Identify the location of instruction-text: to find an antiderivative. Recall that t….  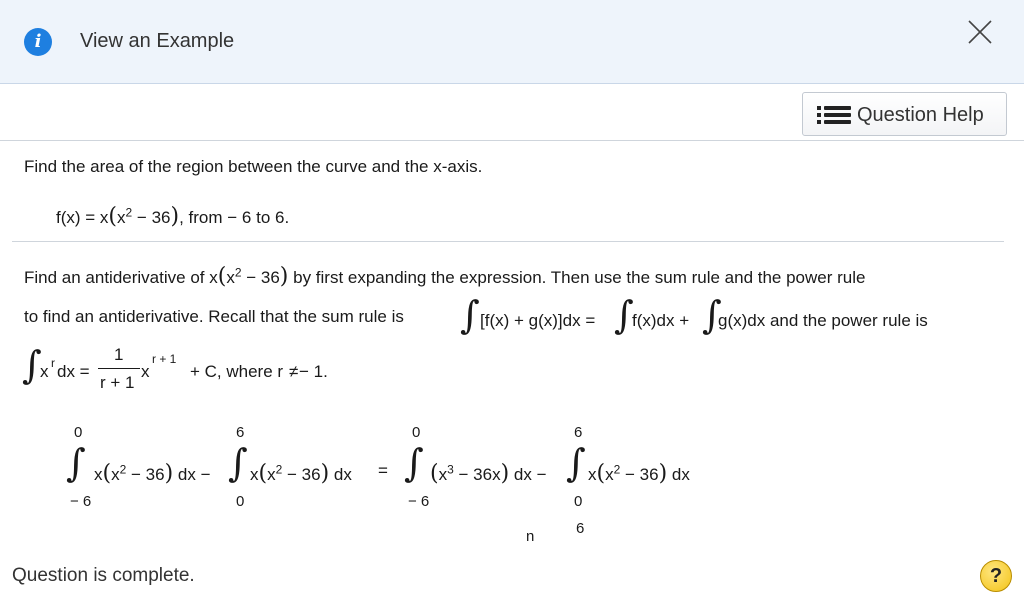
(214, 316).